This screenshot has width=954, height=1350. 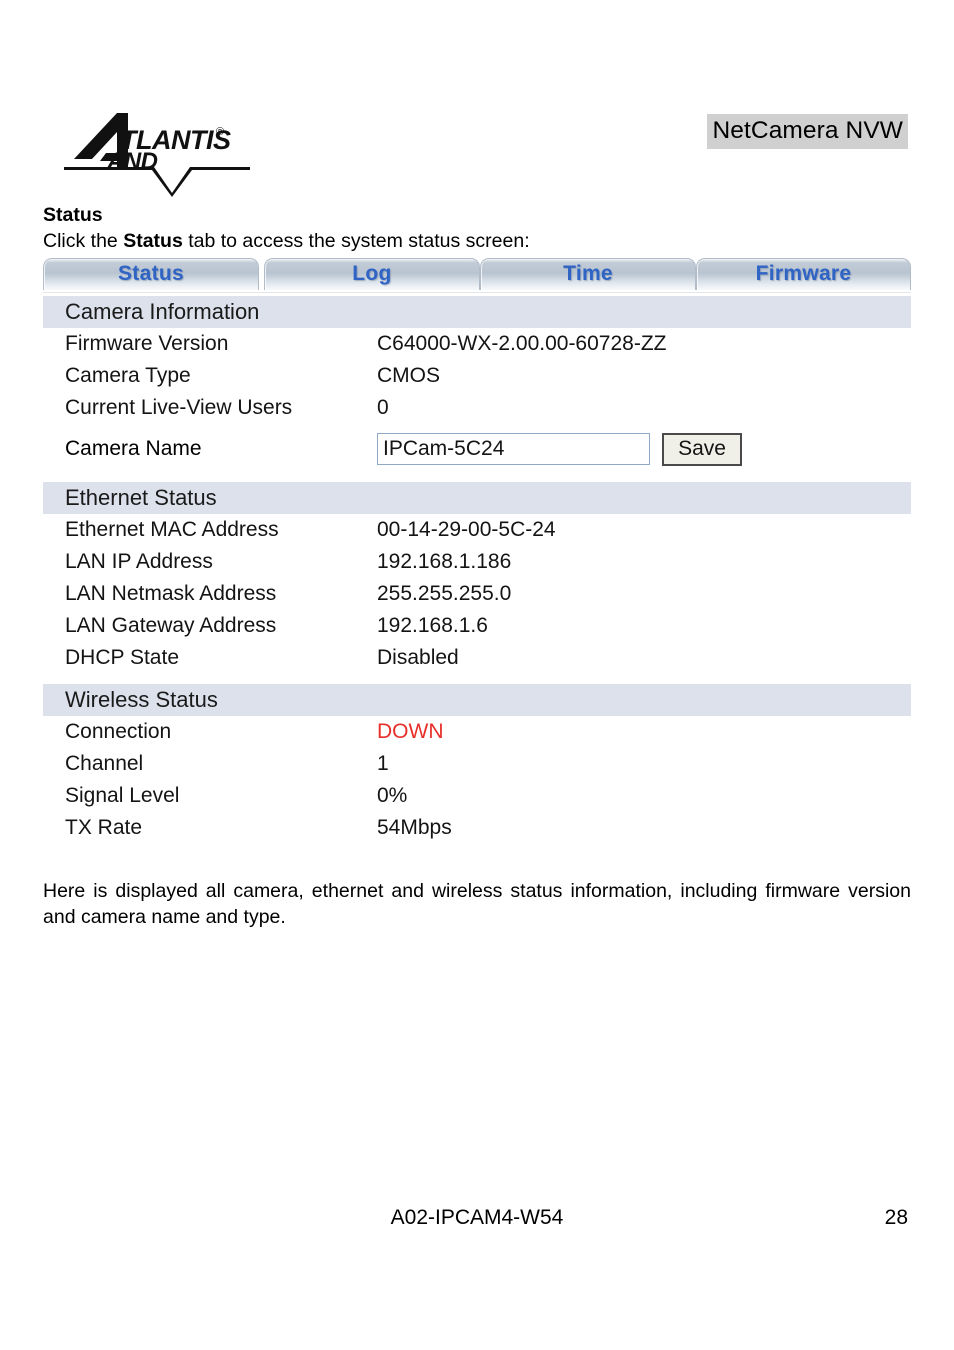 I want to click on status-badge-connection: DOWN, so click(x=410, y=731).